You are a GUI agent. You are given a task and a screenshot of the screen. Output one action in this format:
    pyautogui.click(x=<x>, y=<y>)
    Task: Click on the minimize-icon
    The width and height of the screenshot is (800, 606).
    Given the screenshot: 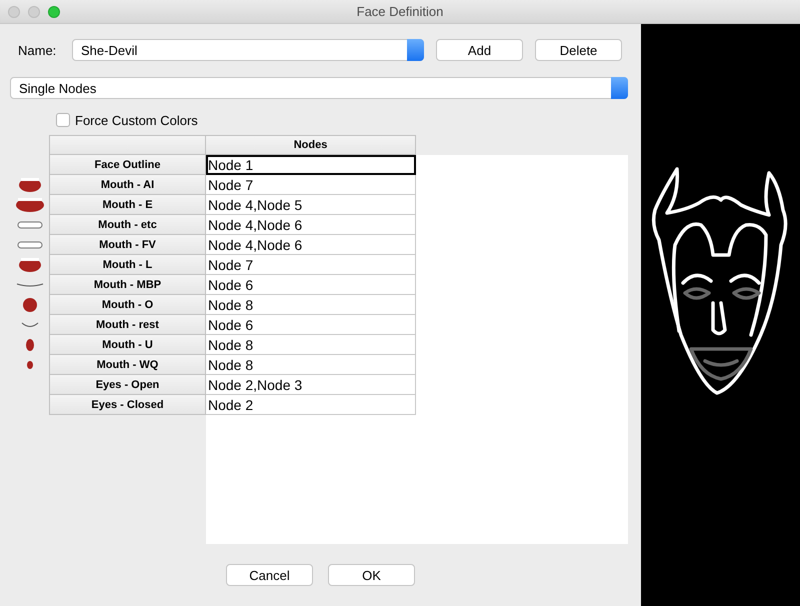 What is the action you would take?
    pyautogui.click(x=34, y=12)
    